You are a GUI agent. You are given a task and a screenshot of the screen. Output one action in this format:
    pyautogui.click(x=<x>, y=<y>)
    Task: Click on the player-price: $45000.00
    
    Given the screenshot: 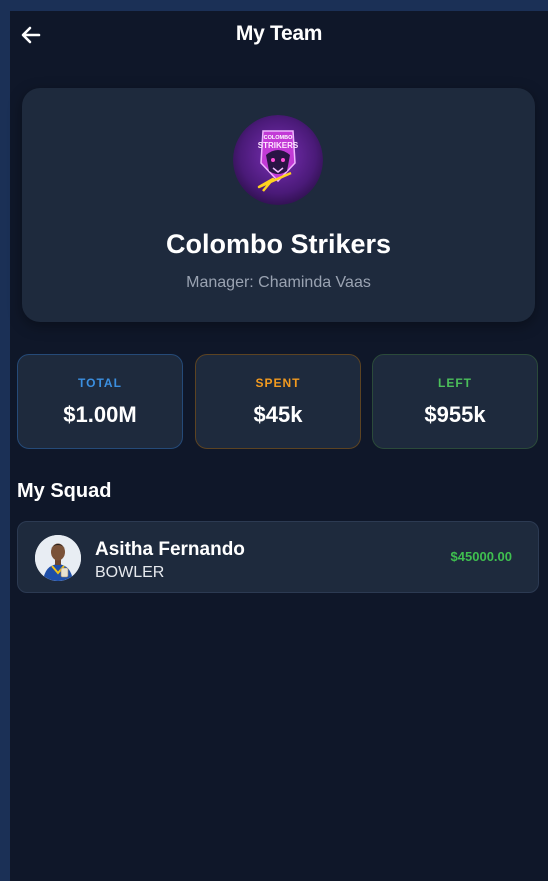 What is the action you would take?
    pyautogui.click(x=481, y=556)
    